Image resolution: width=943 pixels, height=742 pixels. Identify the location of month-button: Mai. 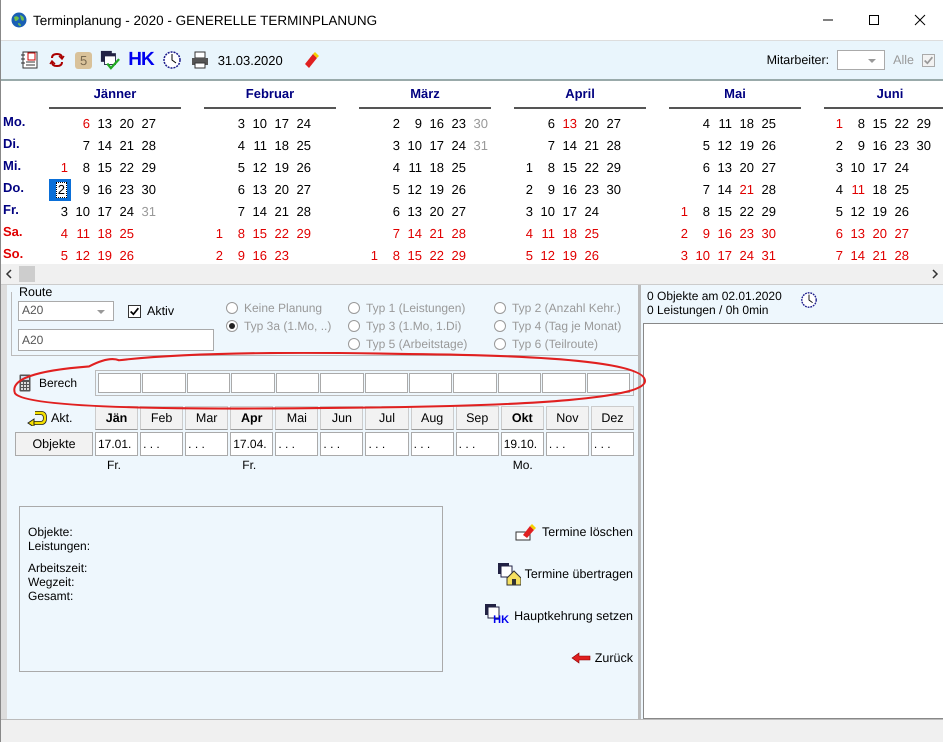
(296, 418).